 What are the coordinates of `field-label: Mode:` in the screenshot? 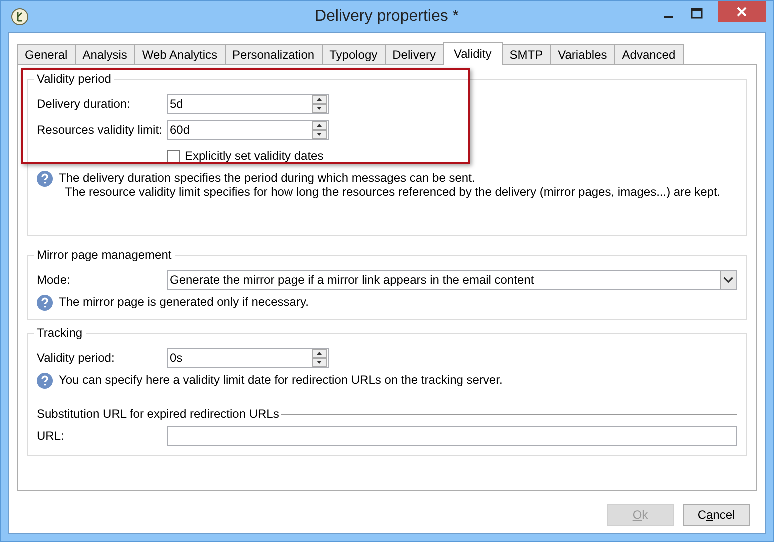 It's located at (54, 280).